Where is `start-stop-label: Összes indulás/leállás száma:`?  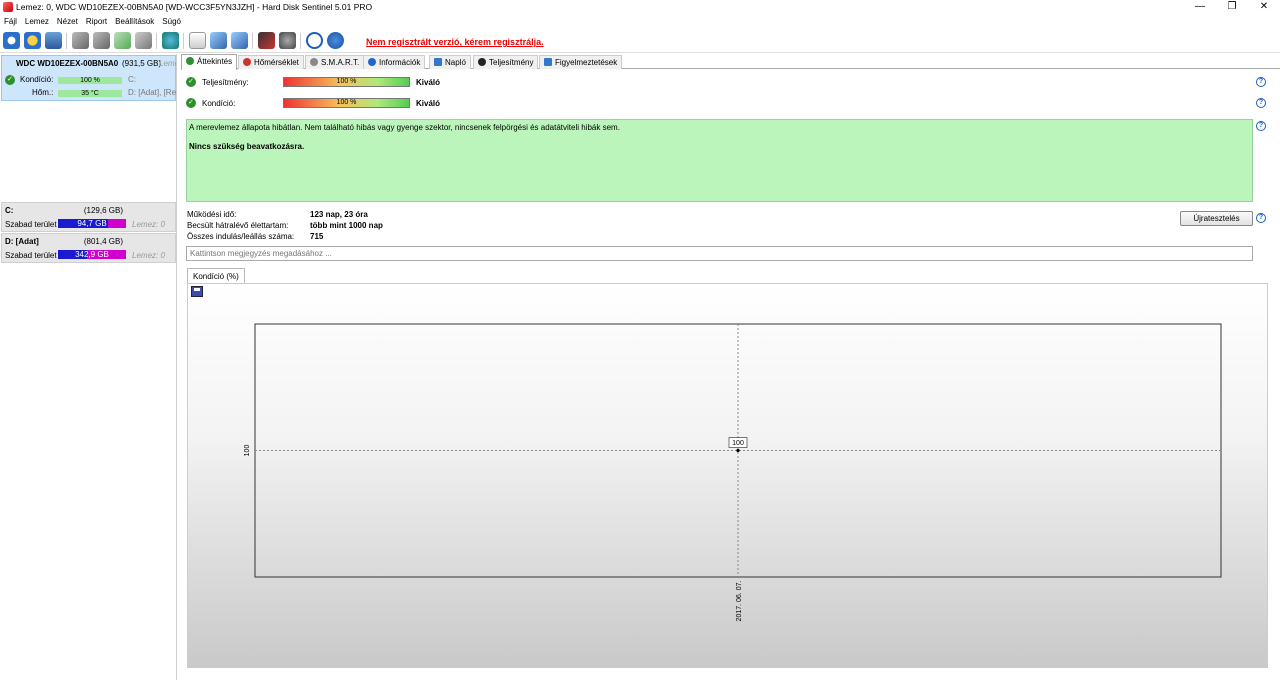
start-stop-label: Összes indulás/leállás száma: is located at coordinates (241, 236).